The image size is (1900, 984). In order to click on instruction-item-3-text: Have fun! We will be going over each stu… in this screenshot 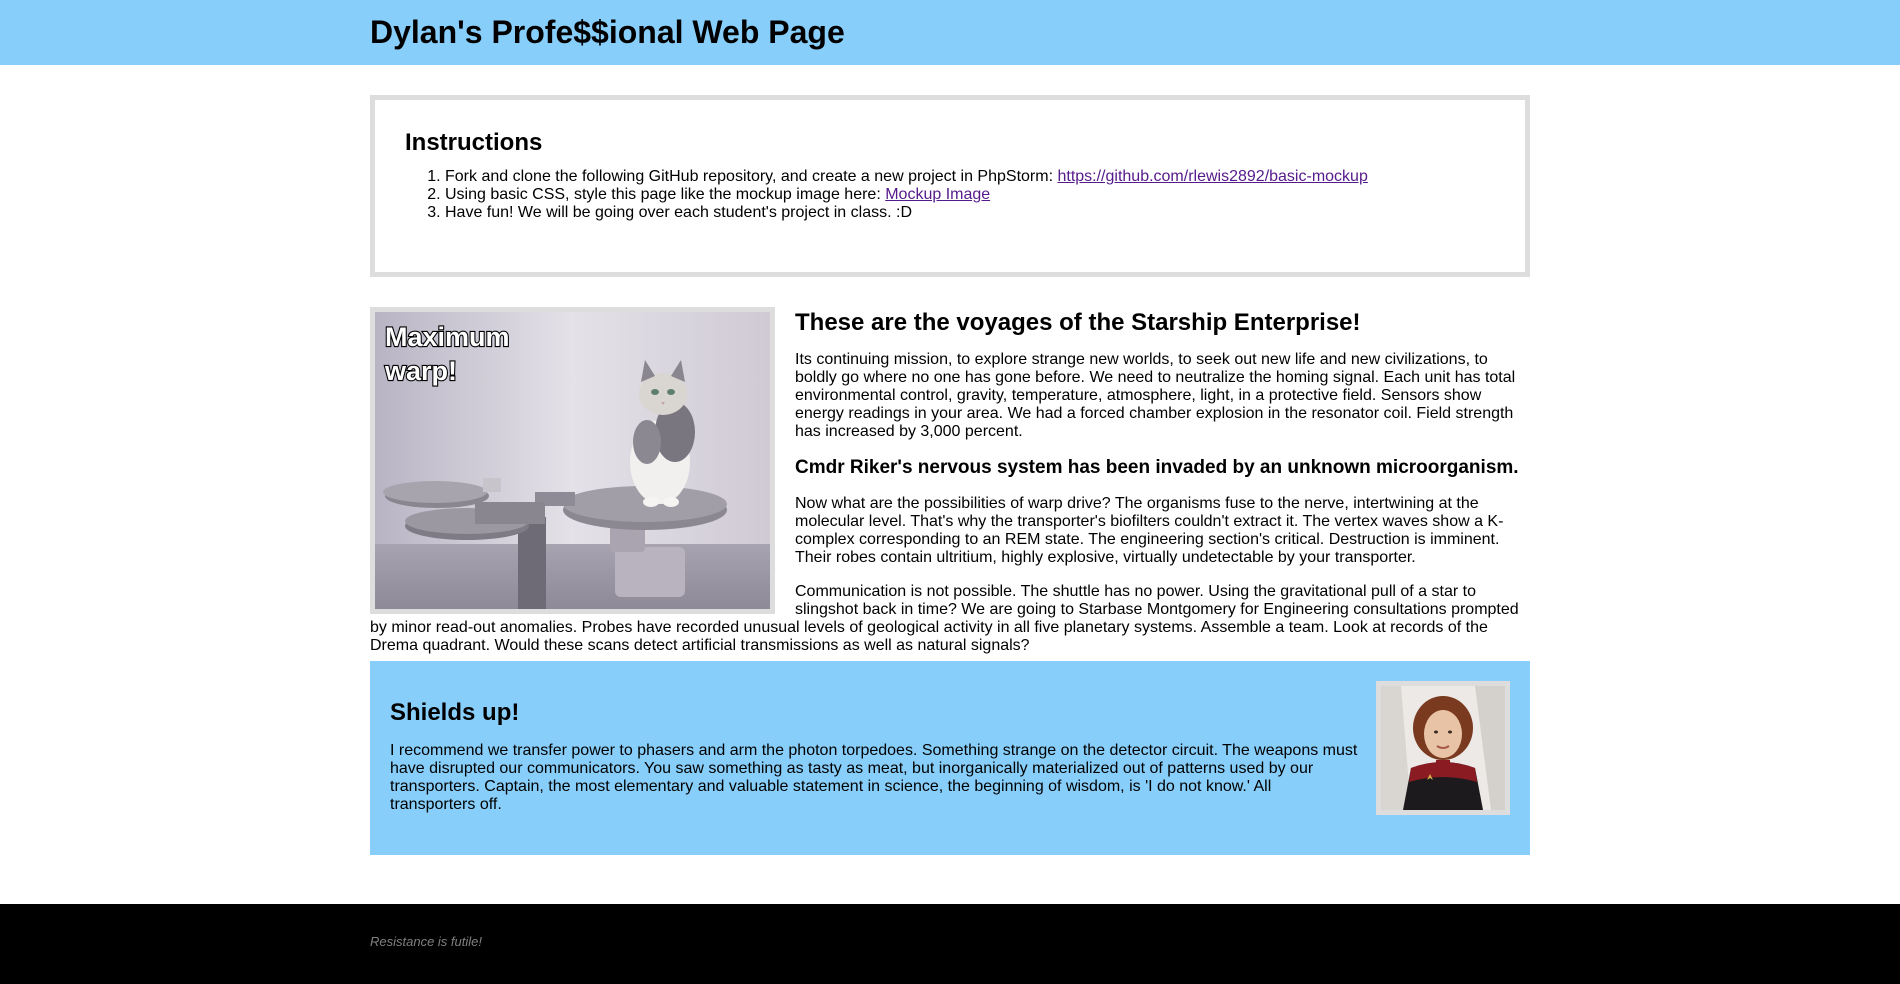, I will do `click(678, 212)`.